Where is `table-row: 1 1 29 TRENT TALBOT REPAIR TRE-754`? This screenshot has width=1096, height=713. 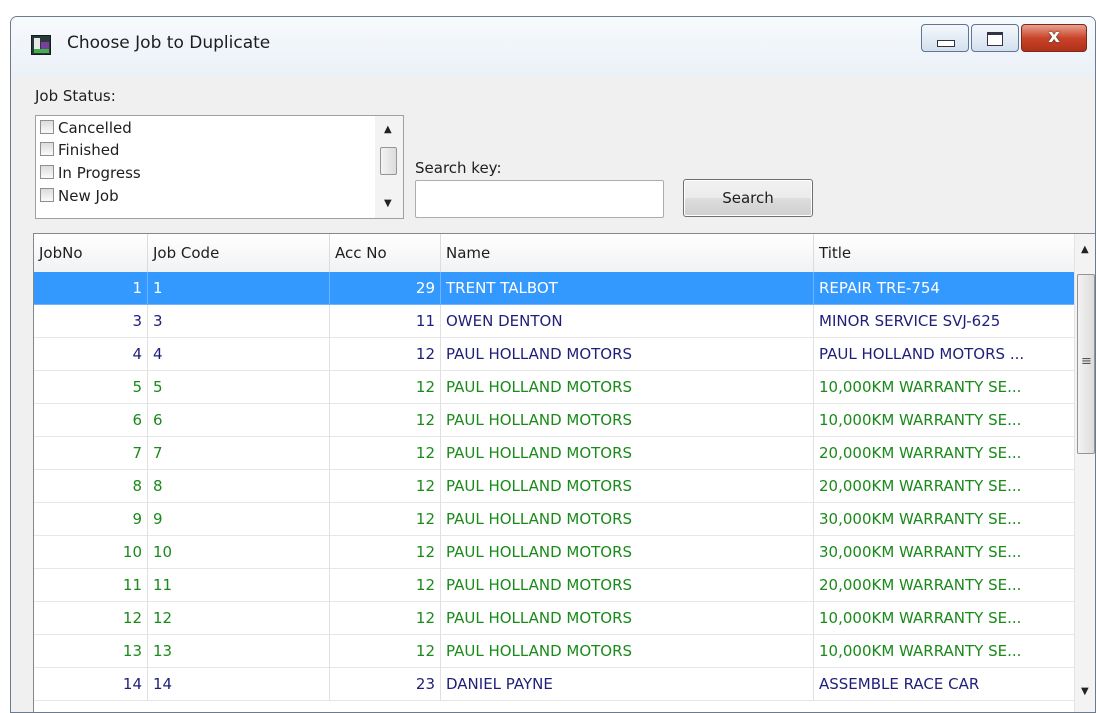 table-row: 1 1 29 TRENT TALBOT REPAIR TRE-754 is located at coordinates (555, 288).